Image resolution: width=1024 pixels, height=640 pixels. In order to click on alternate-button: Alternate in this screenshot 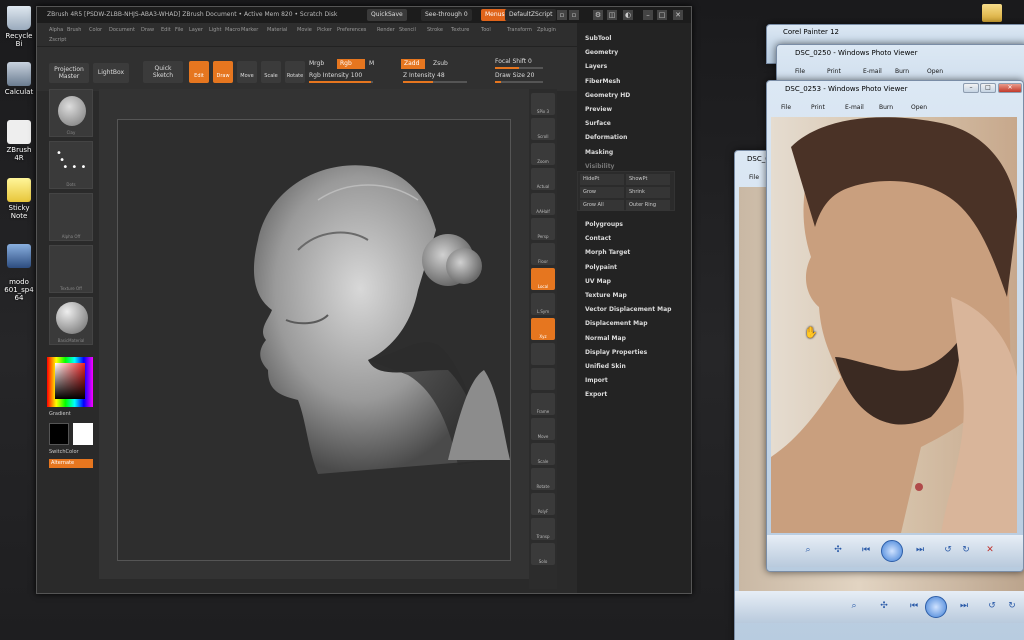, I will do `click(71, 463)`.